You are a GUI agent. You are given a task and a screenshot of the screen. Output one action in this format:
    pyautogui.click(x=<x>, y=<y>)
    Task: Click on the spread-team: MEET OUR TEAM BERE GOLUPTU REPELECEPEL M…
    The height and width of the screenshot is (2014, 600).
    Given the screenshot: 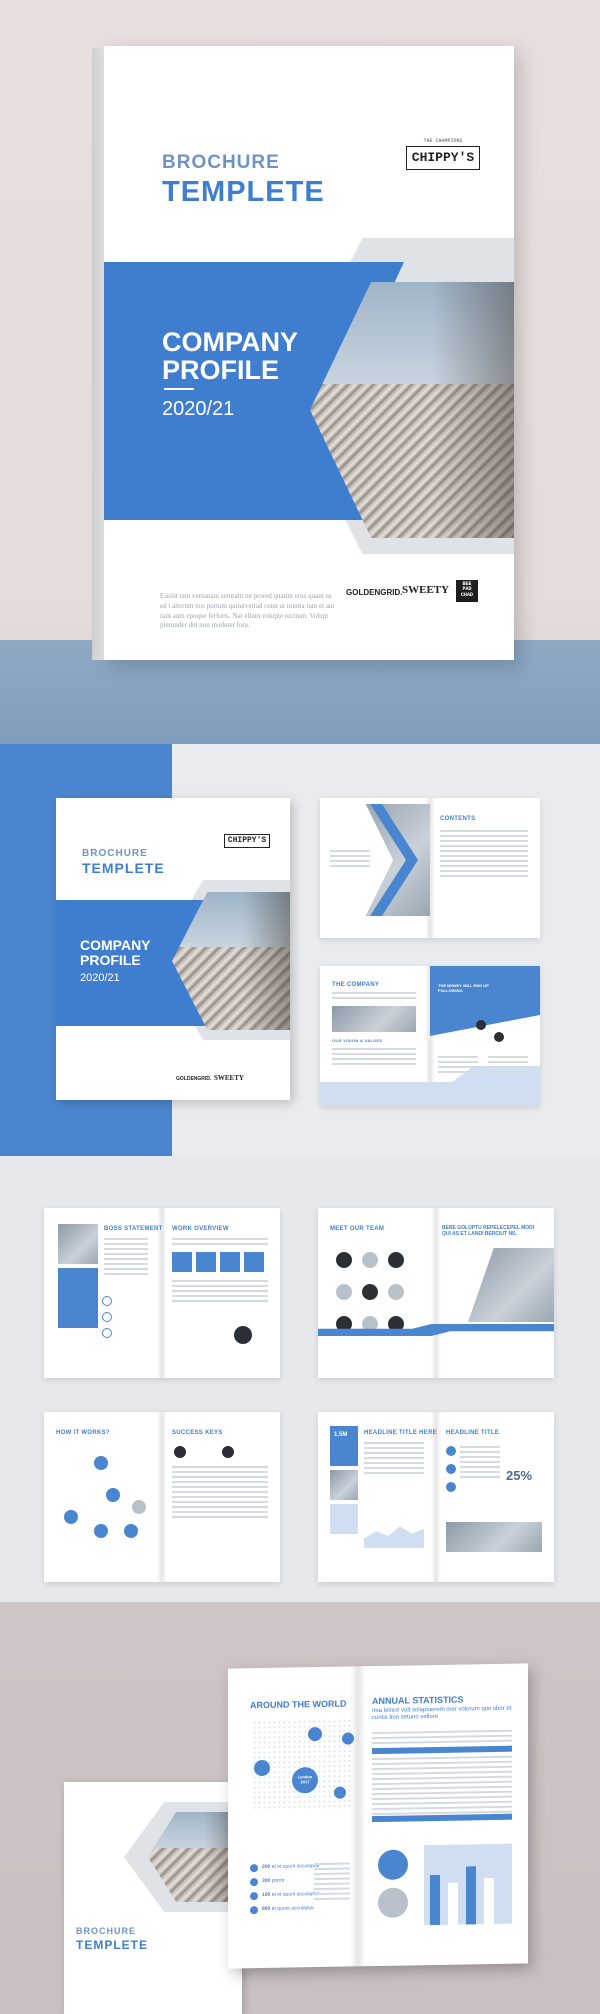 What is the action you would take?
    pyautogui.click(x=436, y=1293)
    